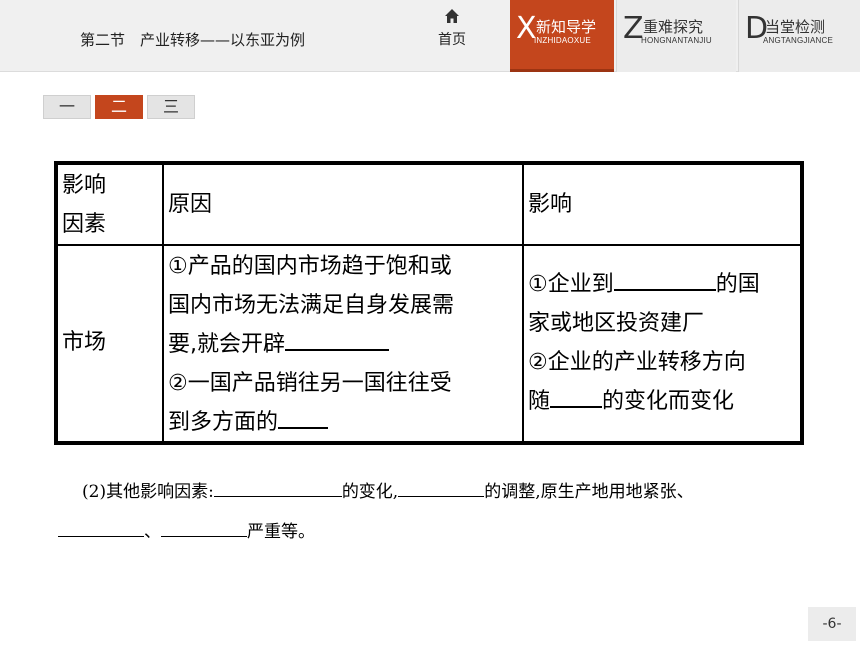  I want to click on impact-line: ②企业的产业转移方向, so click(637, 362).